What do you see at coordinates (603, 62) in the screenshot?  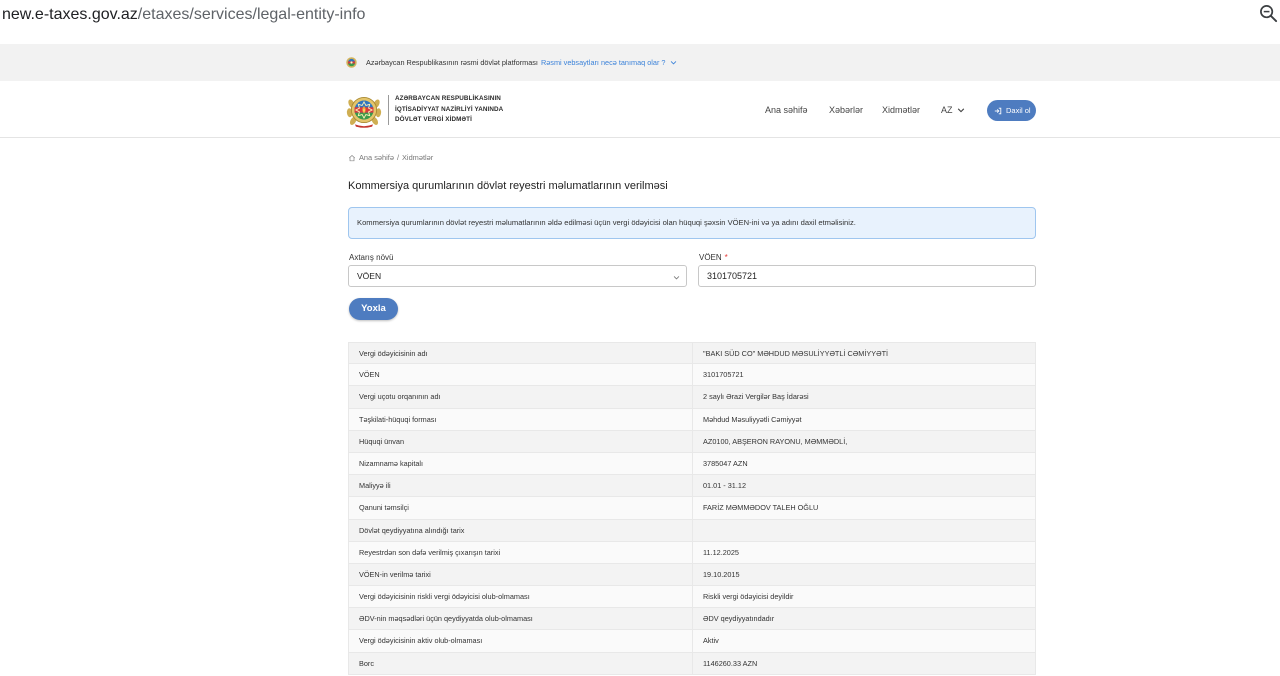 I see `official-sites-link: Rəsmi vebsaytları necə tanımaq olar ?` at bounding box center [603, 62].